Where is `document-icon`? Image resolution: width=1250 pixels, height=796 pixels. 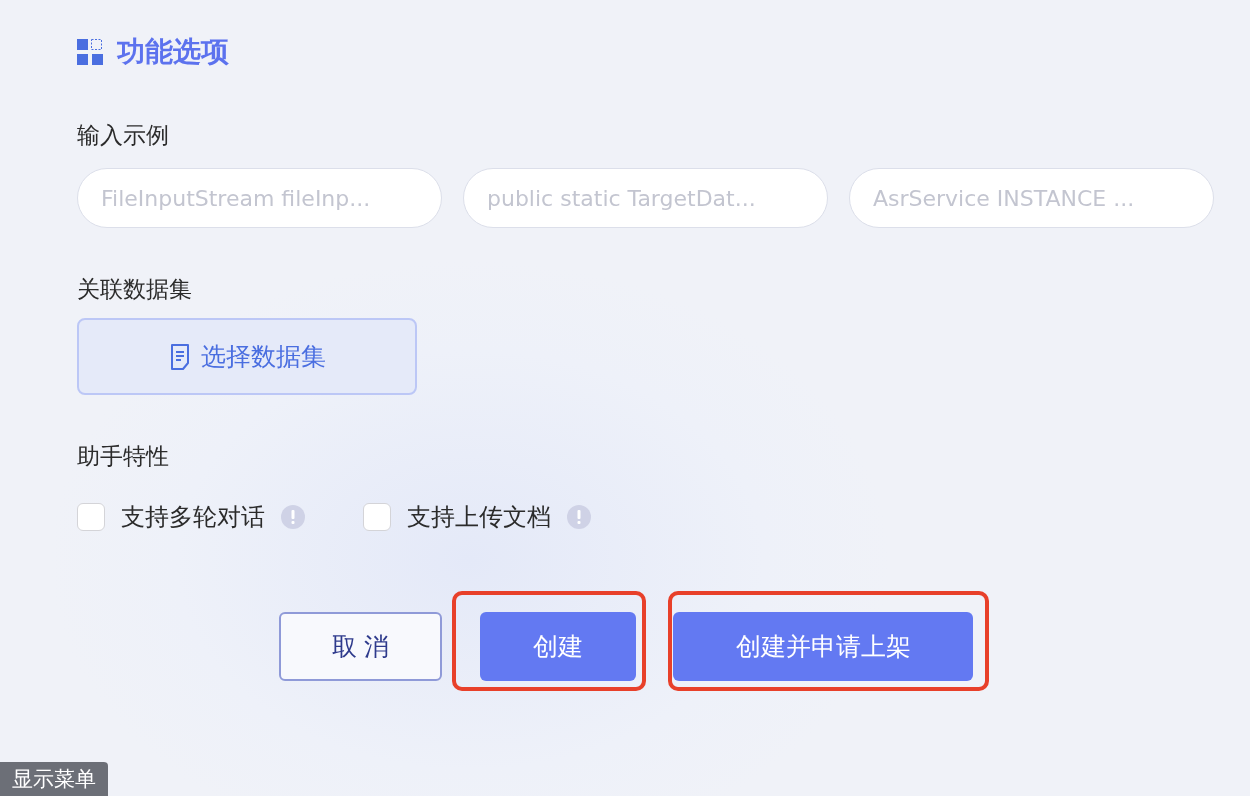 document-icon is located at coordinates (179, 356).